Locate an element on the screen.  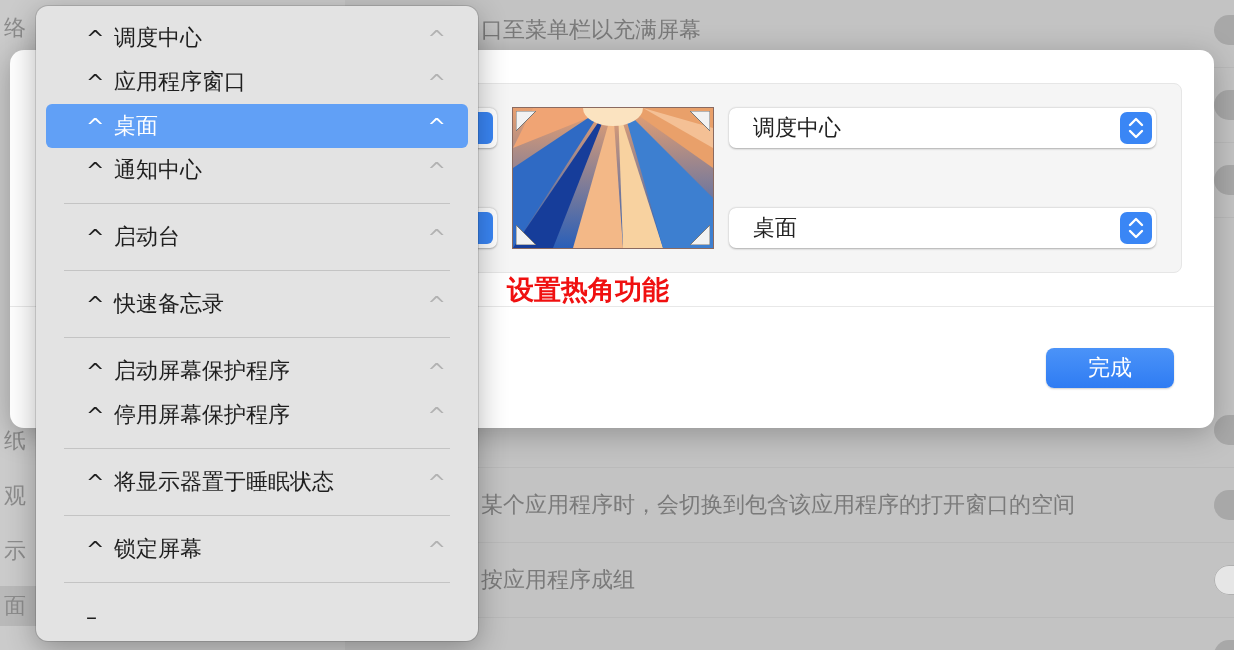
annotation-text: 设置热角功能 is located at coordinates (588, 289).